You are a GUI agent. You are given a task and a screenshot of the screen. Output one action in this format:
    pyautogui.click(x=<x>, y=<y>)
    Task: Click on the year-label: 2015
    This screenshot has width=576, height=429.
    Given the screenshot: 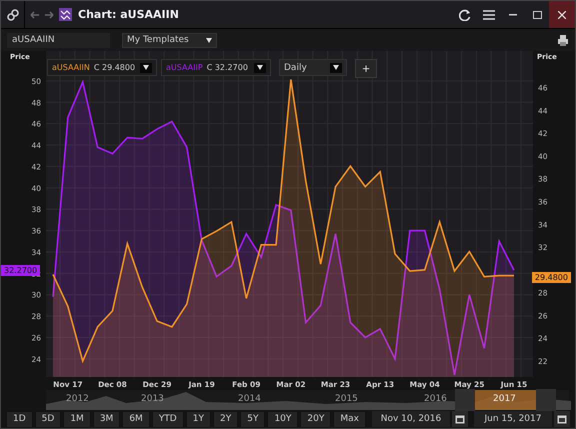 What is the action you would take?
    pyautogui.click(x=346, y=399)
    